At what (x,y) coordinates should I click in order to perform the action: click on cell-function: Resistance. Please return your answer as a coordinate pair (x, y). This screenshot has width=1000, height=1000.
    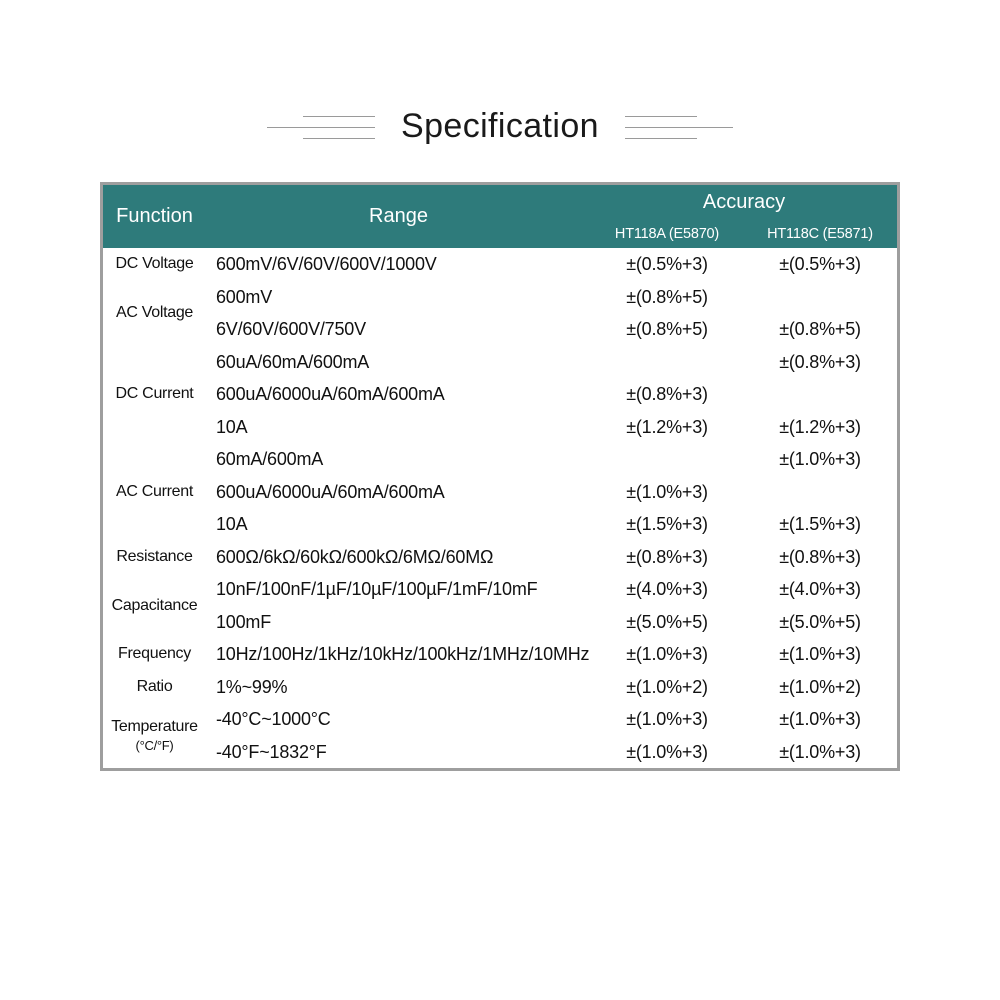
    Looking at the image, I should click on (154, 557).